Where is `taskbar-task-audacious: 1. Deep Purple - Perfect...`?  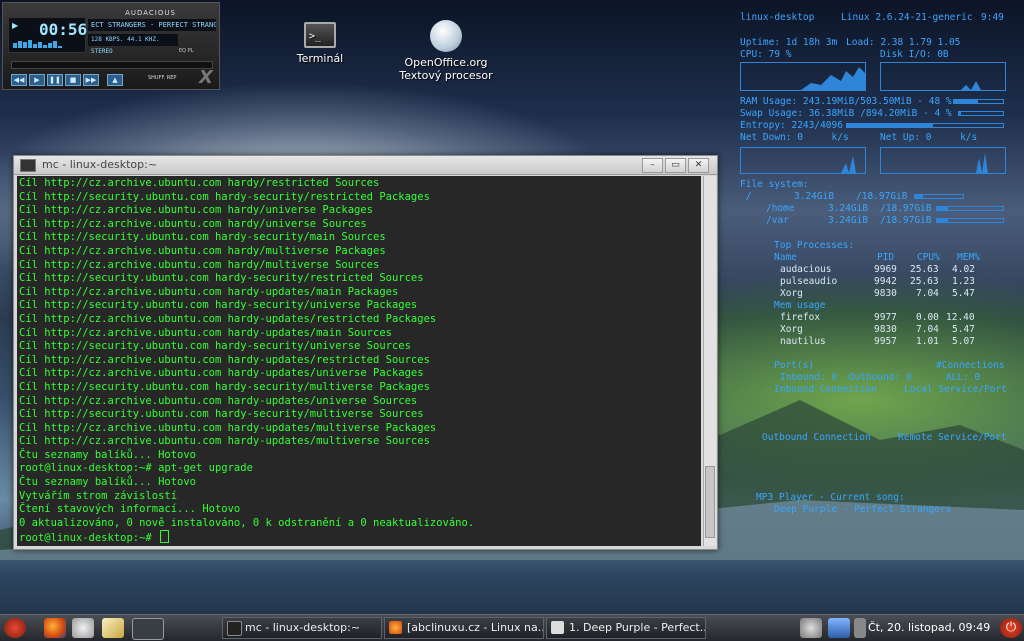
taskbar-task-audacious: 1. Deep Purple - Perfect... is located at coordinates (626, 628).